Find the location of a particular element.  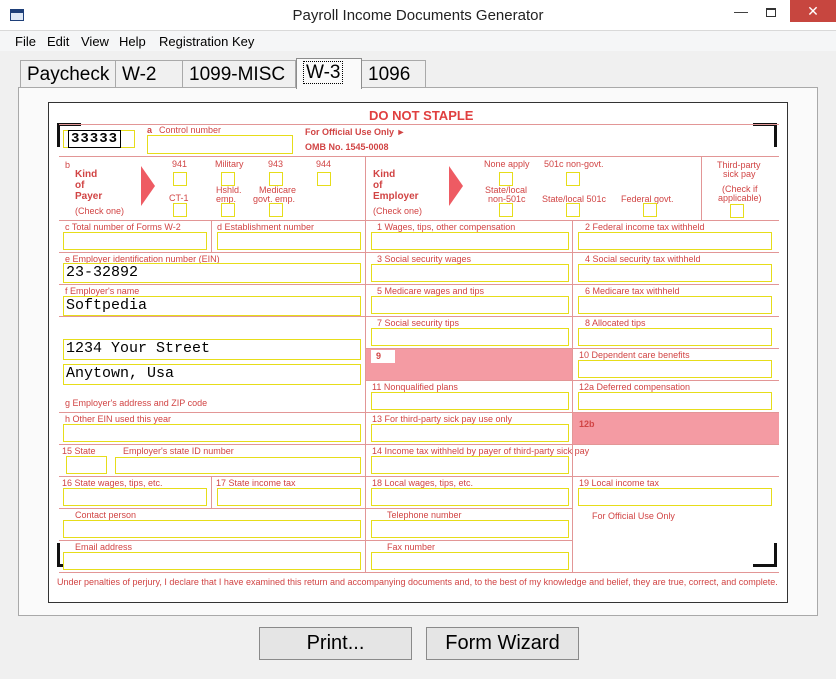

control-number-field is located at coordinates (220, 144).